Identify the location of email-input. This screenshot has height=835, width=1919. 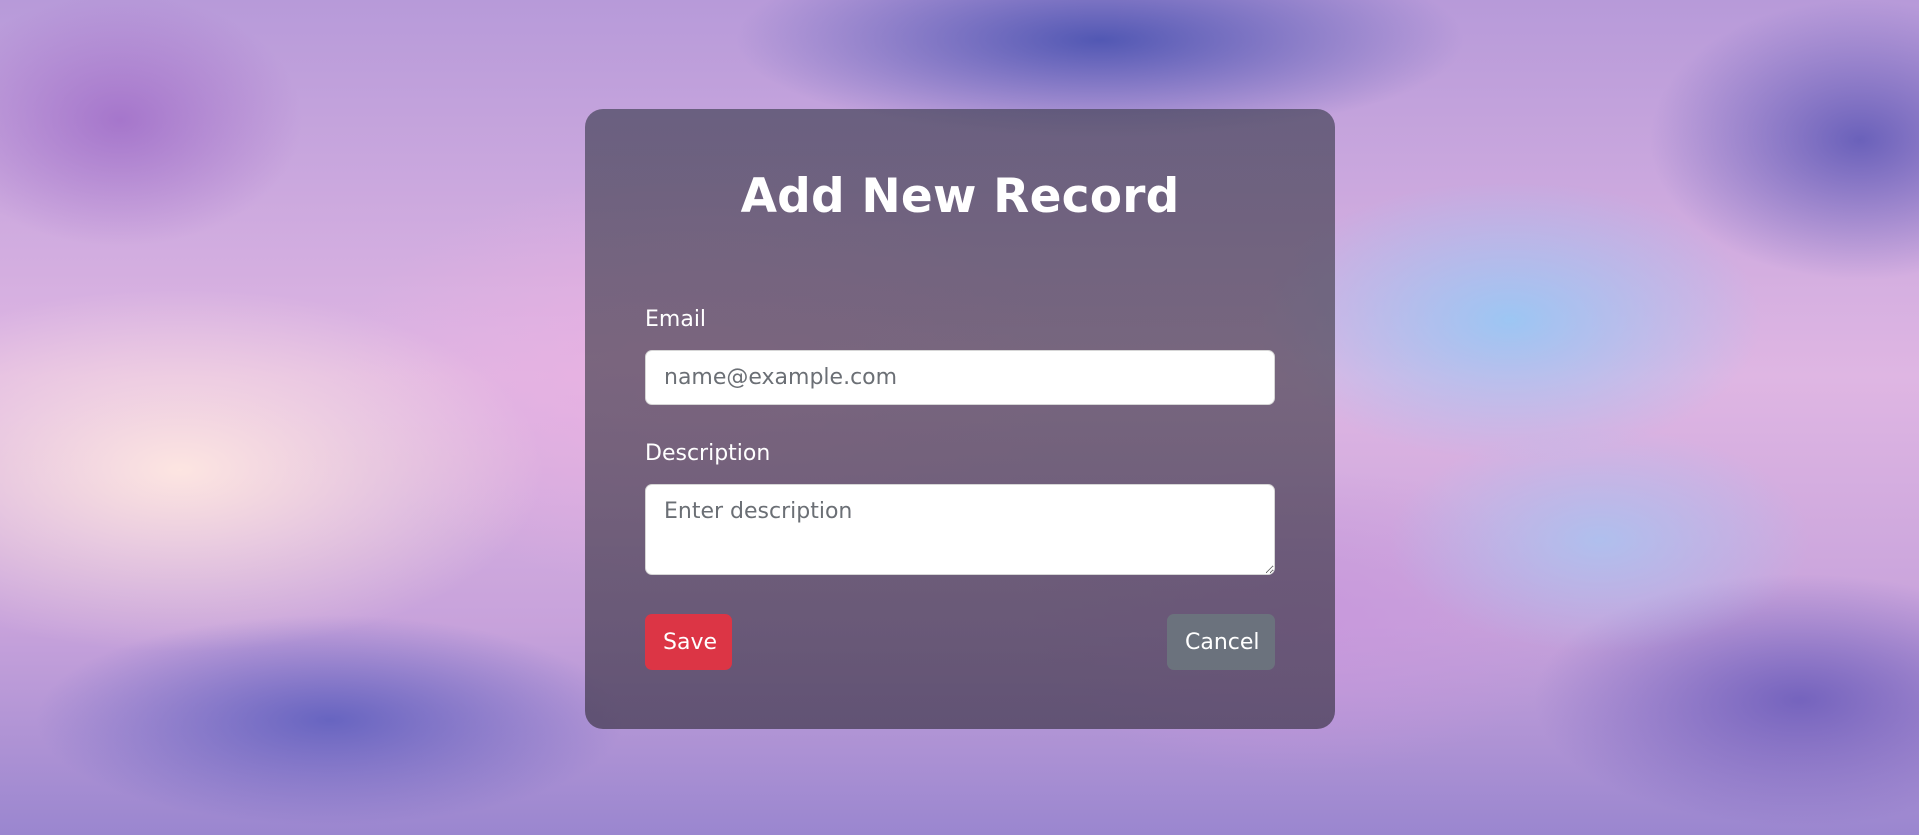
(960, 377).